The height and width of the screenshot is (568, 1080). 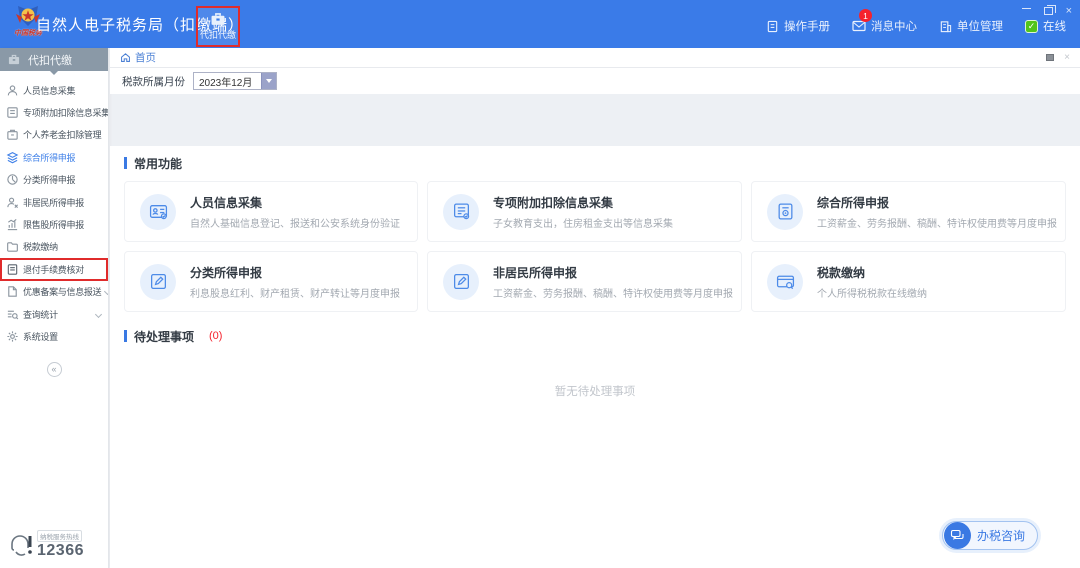 What do you see at coordinates (13, 202) in the screenshot?
I see `nonresident-icon` at bounding box center [13, 202].